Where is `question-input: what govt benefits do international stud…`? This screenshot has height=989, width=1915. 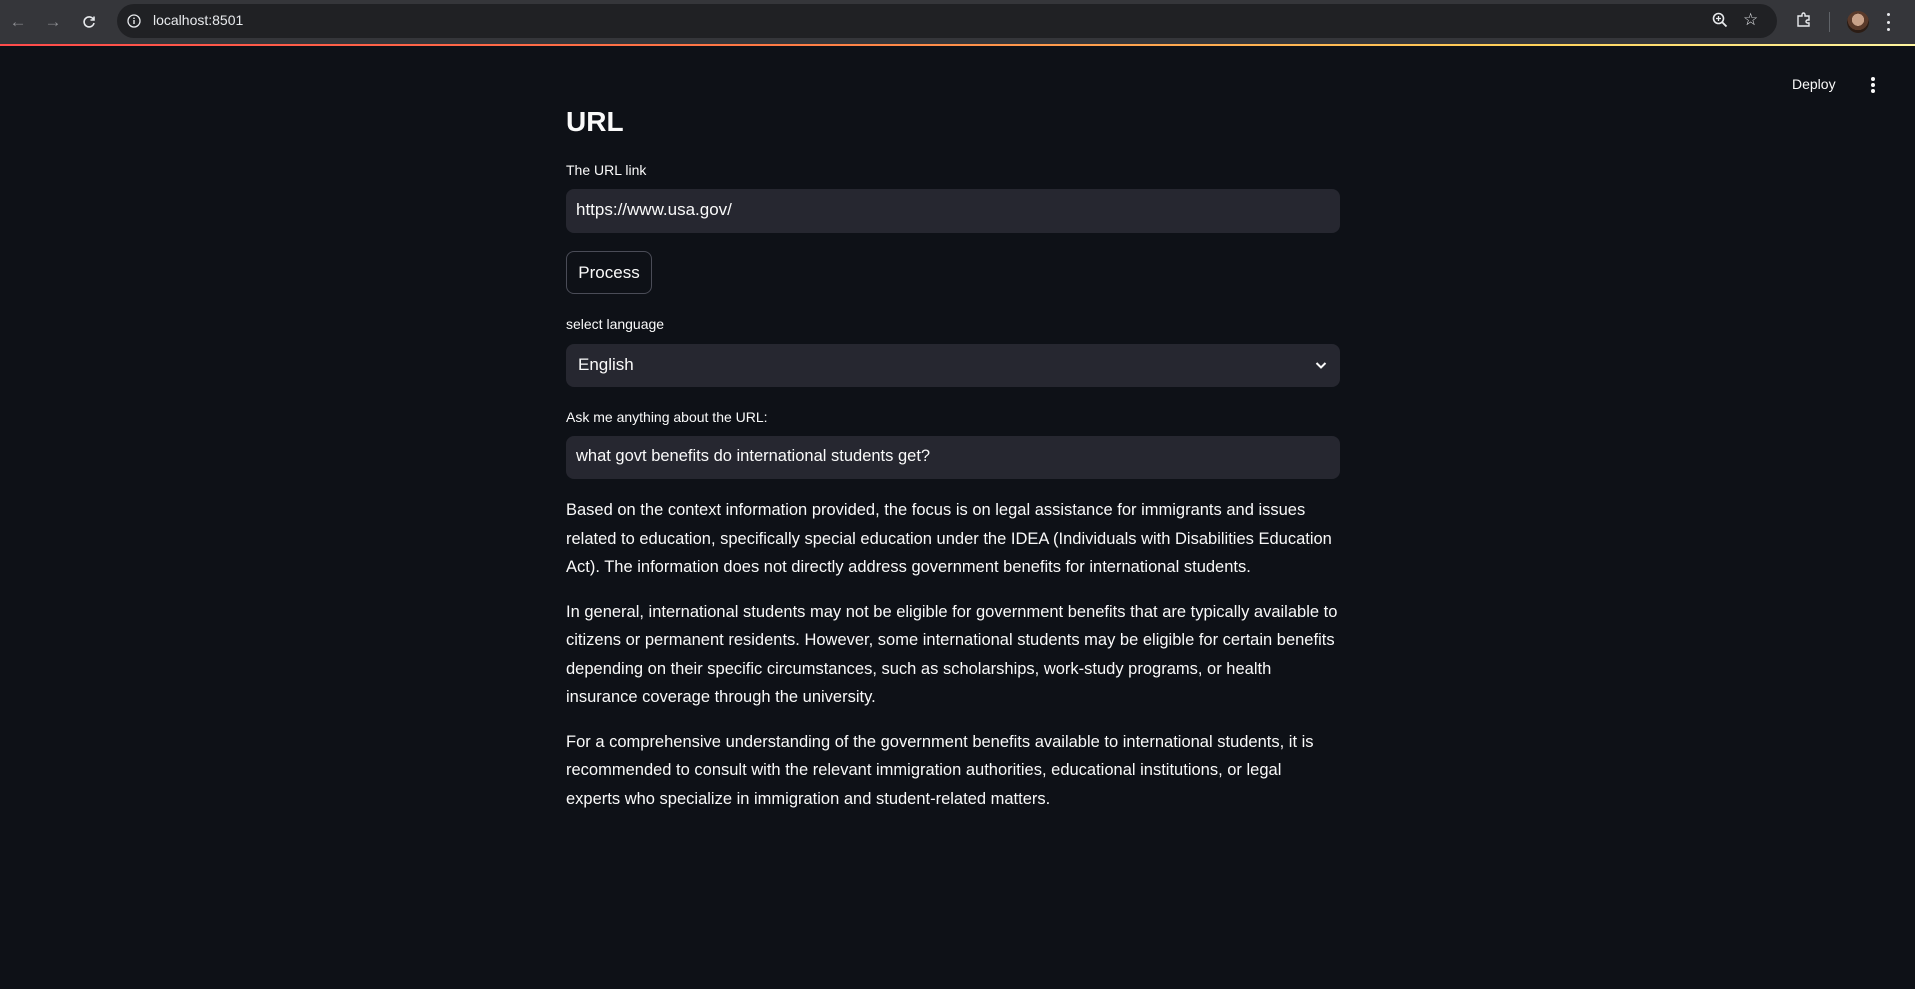 question-input: what govt benefits do international stud… is located at coordinates (953, 457).